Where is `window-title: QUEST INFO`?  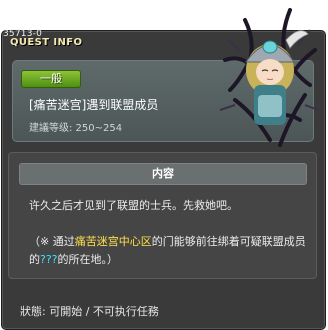 window-title: QUEST INFO is located at coordinates (46, 42).